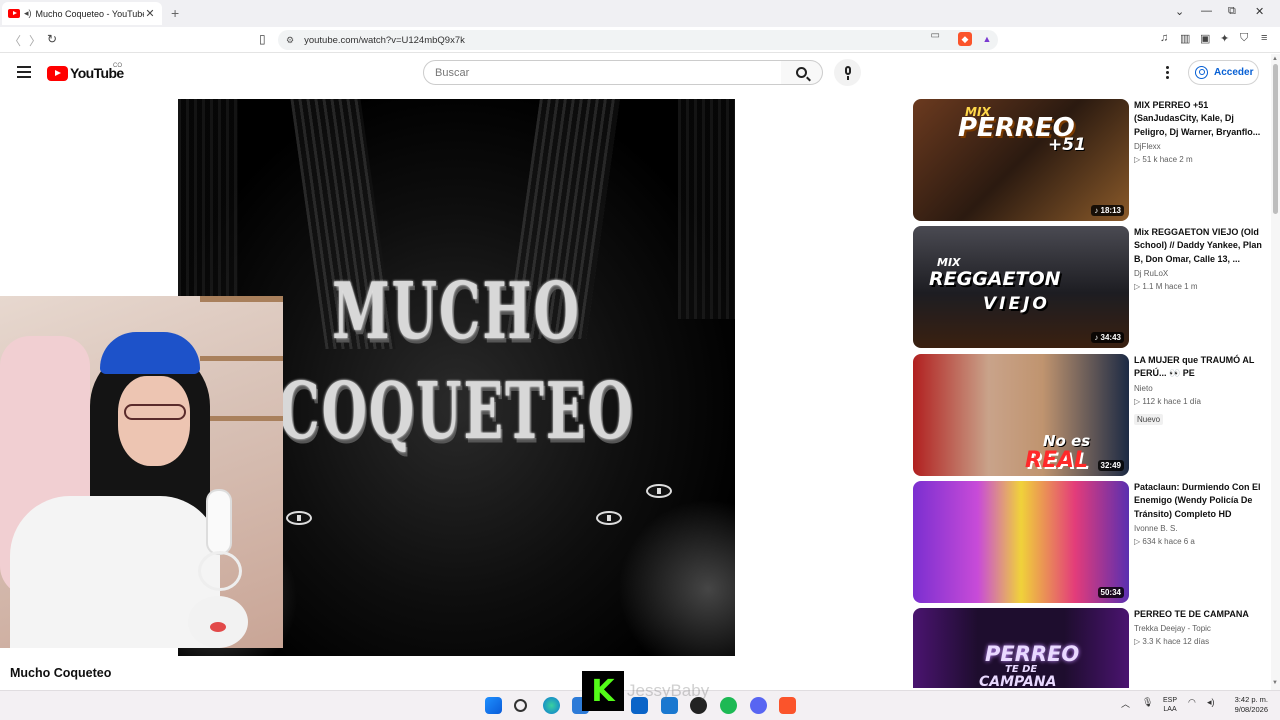 The image size is (1280, 720). What do you see at coordinates (1198, 273) in the screenshot?
I see `recommendation-channel: Dj RuLoX` at bounding box center [1198, 273].